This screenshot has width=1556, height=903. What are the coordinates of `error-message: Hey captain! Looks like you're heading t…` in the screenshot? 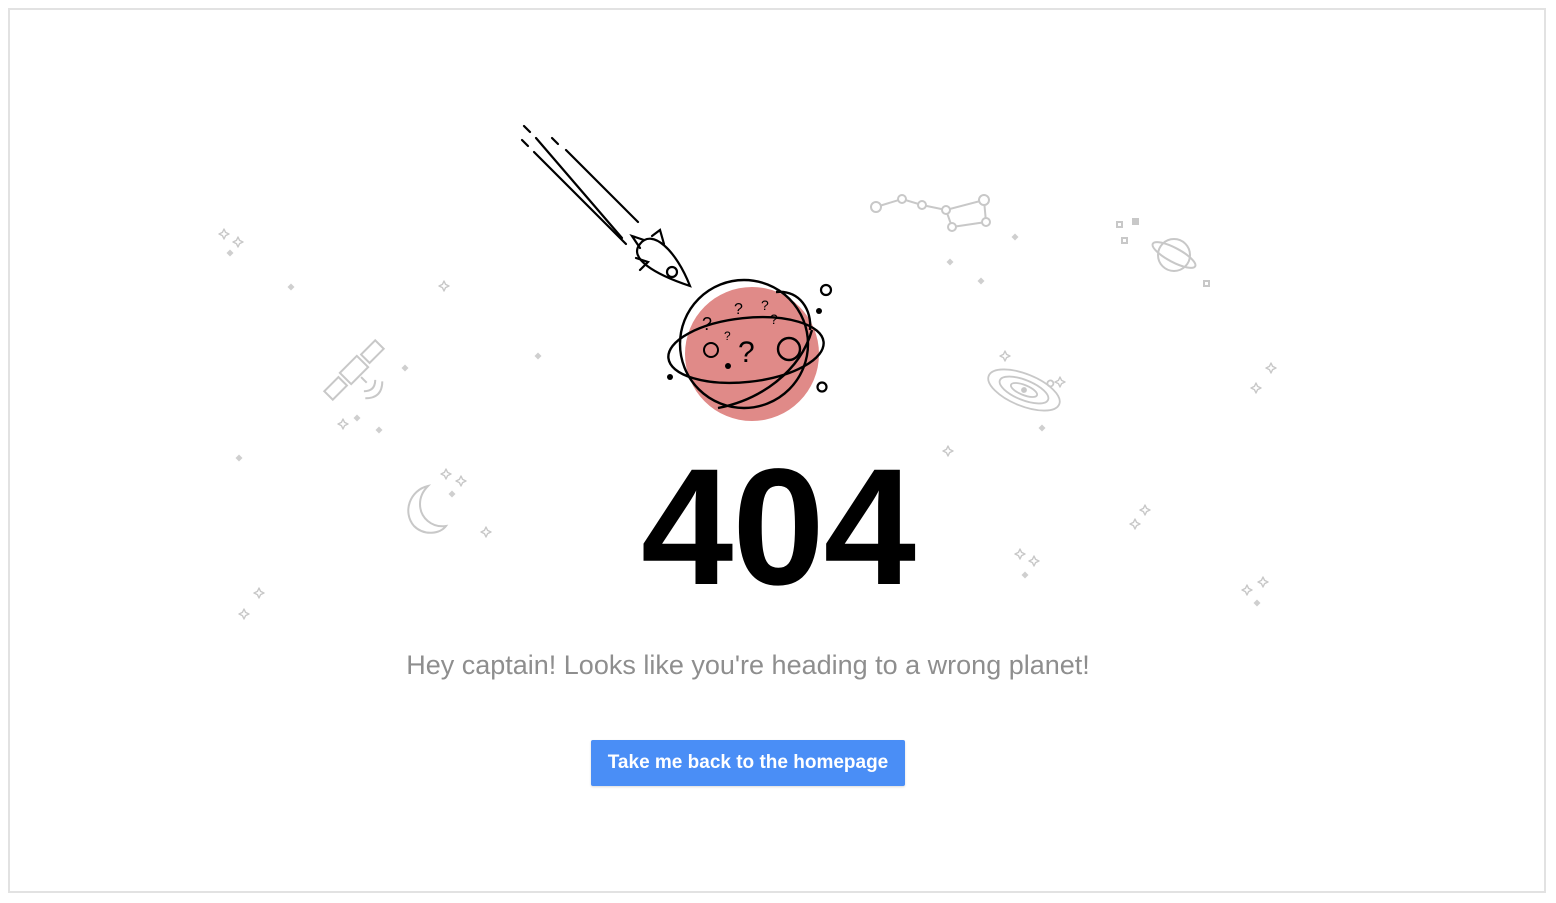 It's located at (748, 665).